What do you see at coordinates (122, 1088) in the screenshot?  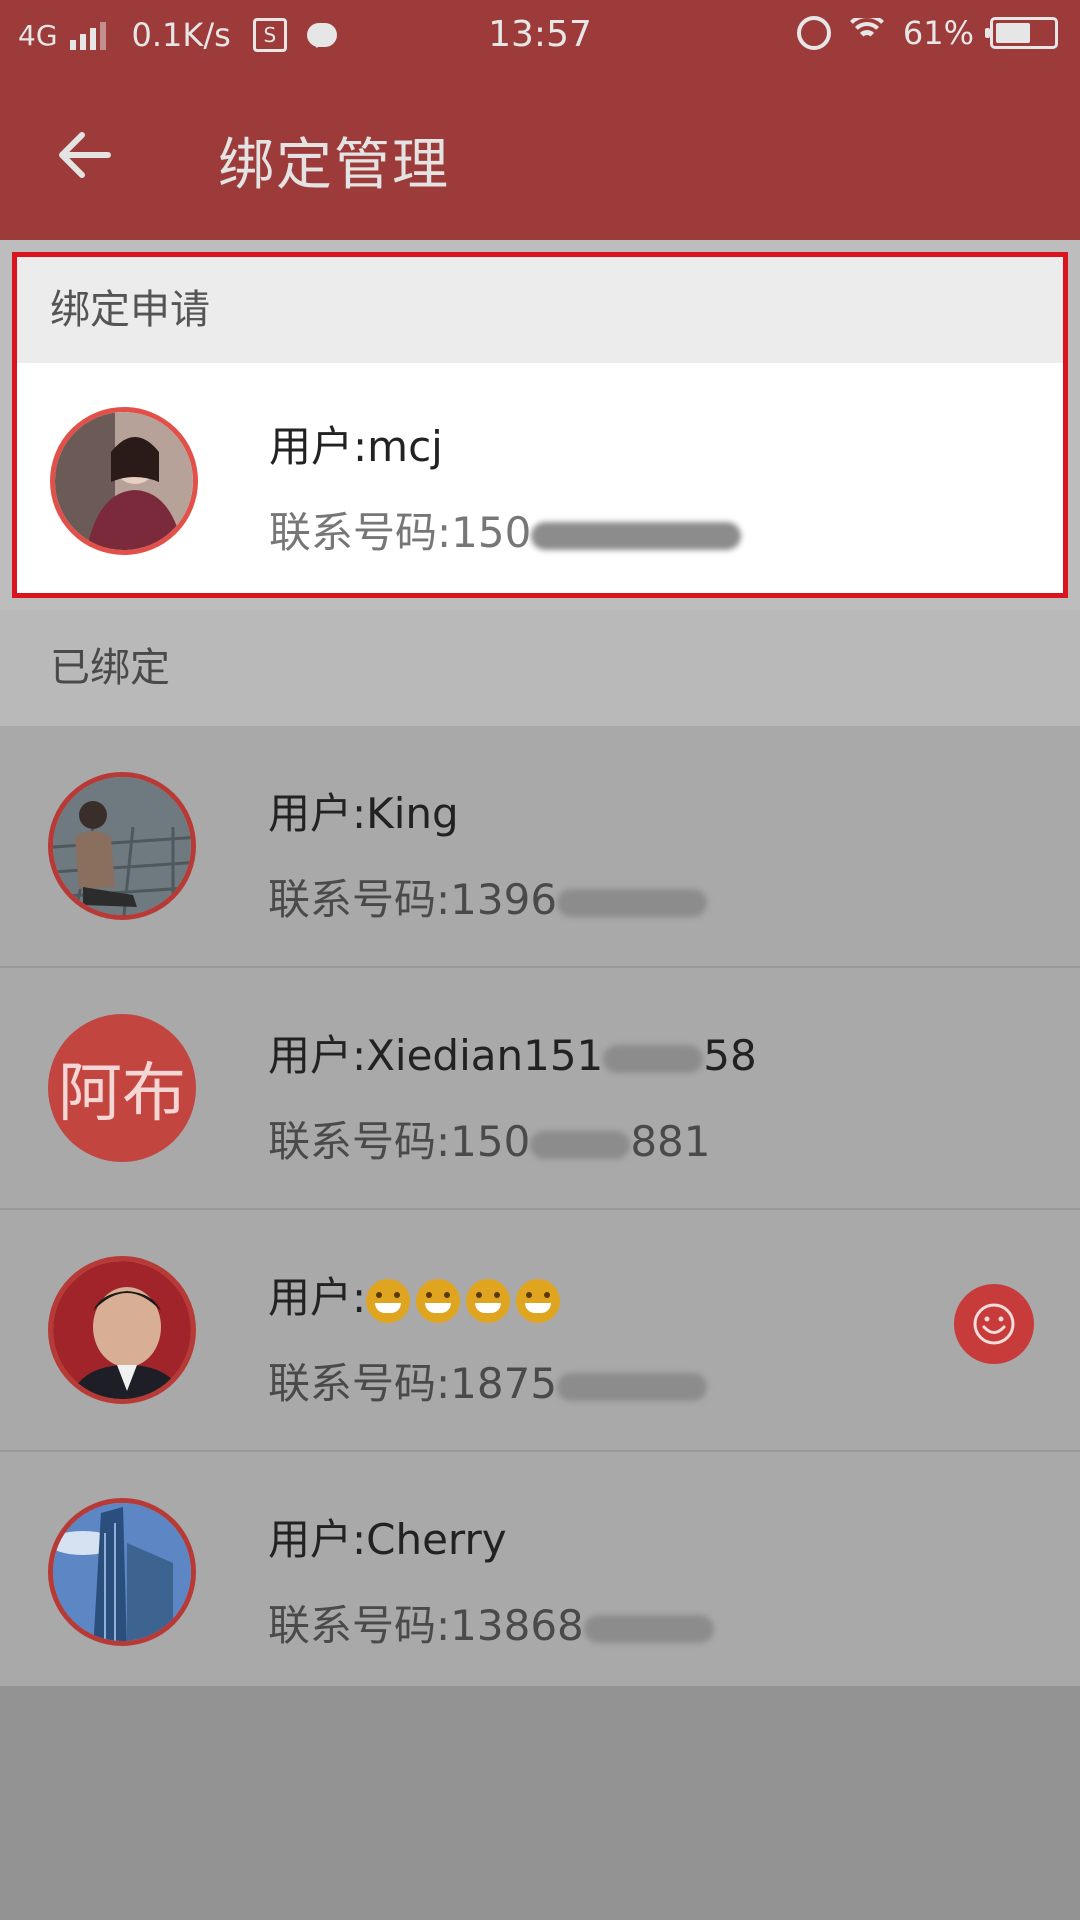 I see `avatar: 阿布` at bounding box center [122, 1088].